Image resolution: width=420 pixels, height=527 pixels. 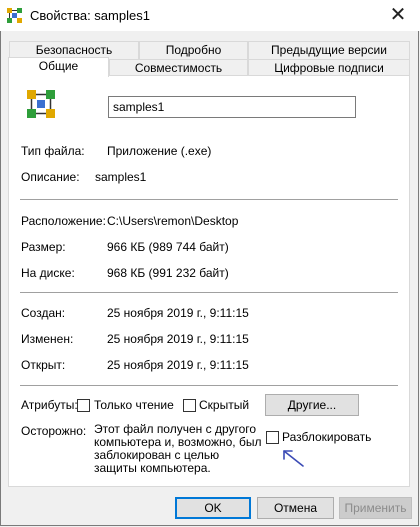 What do you see at coordinates (54, 431) in the screenshot?
I see `caution-label: Осторожно:` at bounding box center [54, 431].